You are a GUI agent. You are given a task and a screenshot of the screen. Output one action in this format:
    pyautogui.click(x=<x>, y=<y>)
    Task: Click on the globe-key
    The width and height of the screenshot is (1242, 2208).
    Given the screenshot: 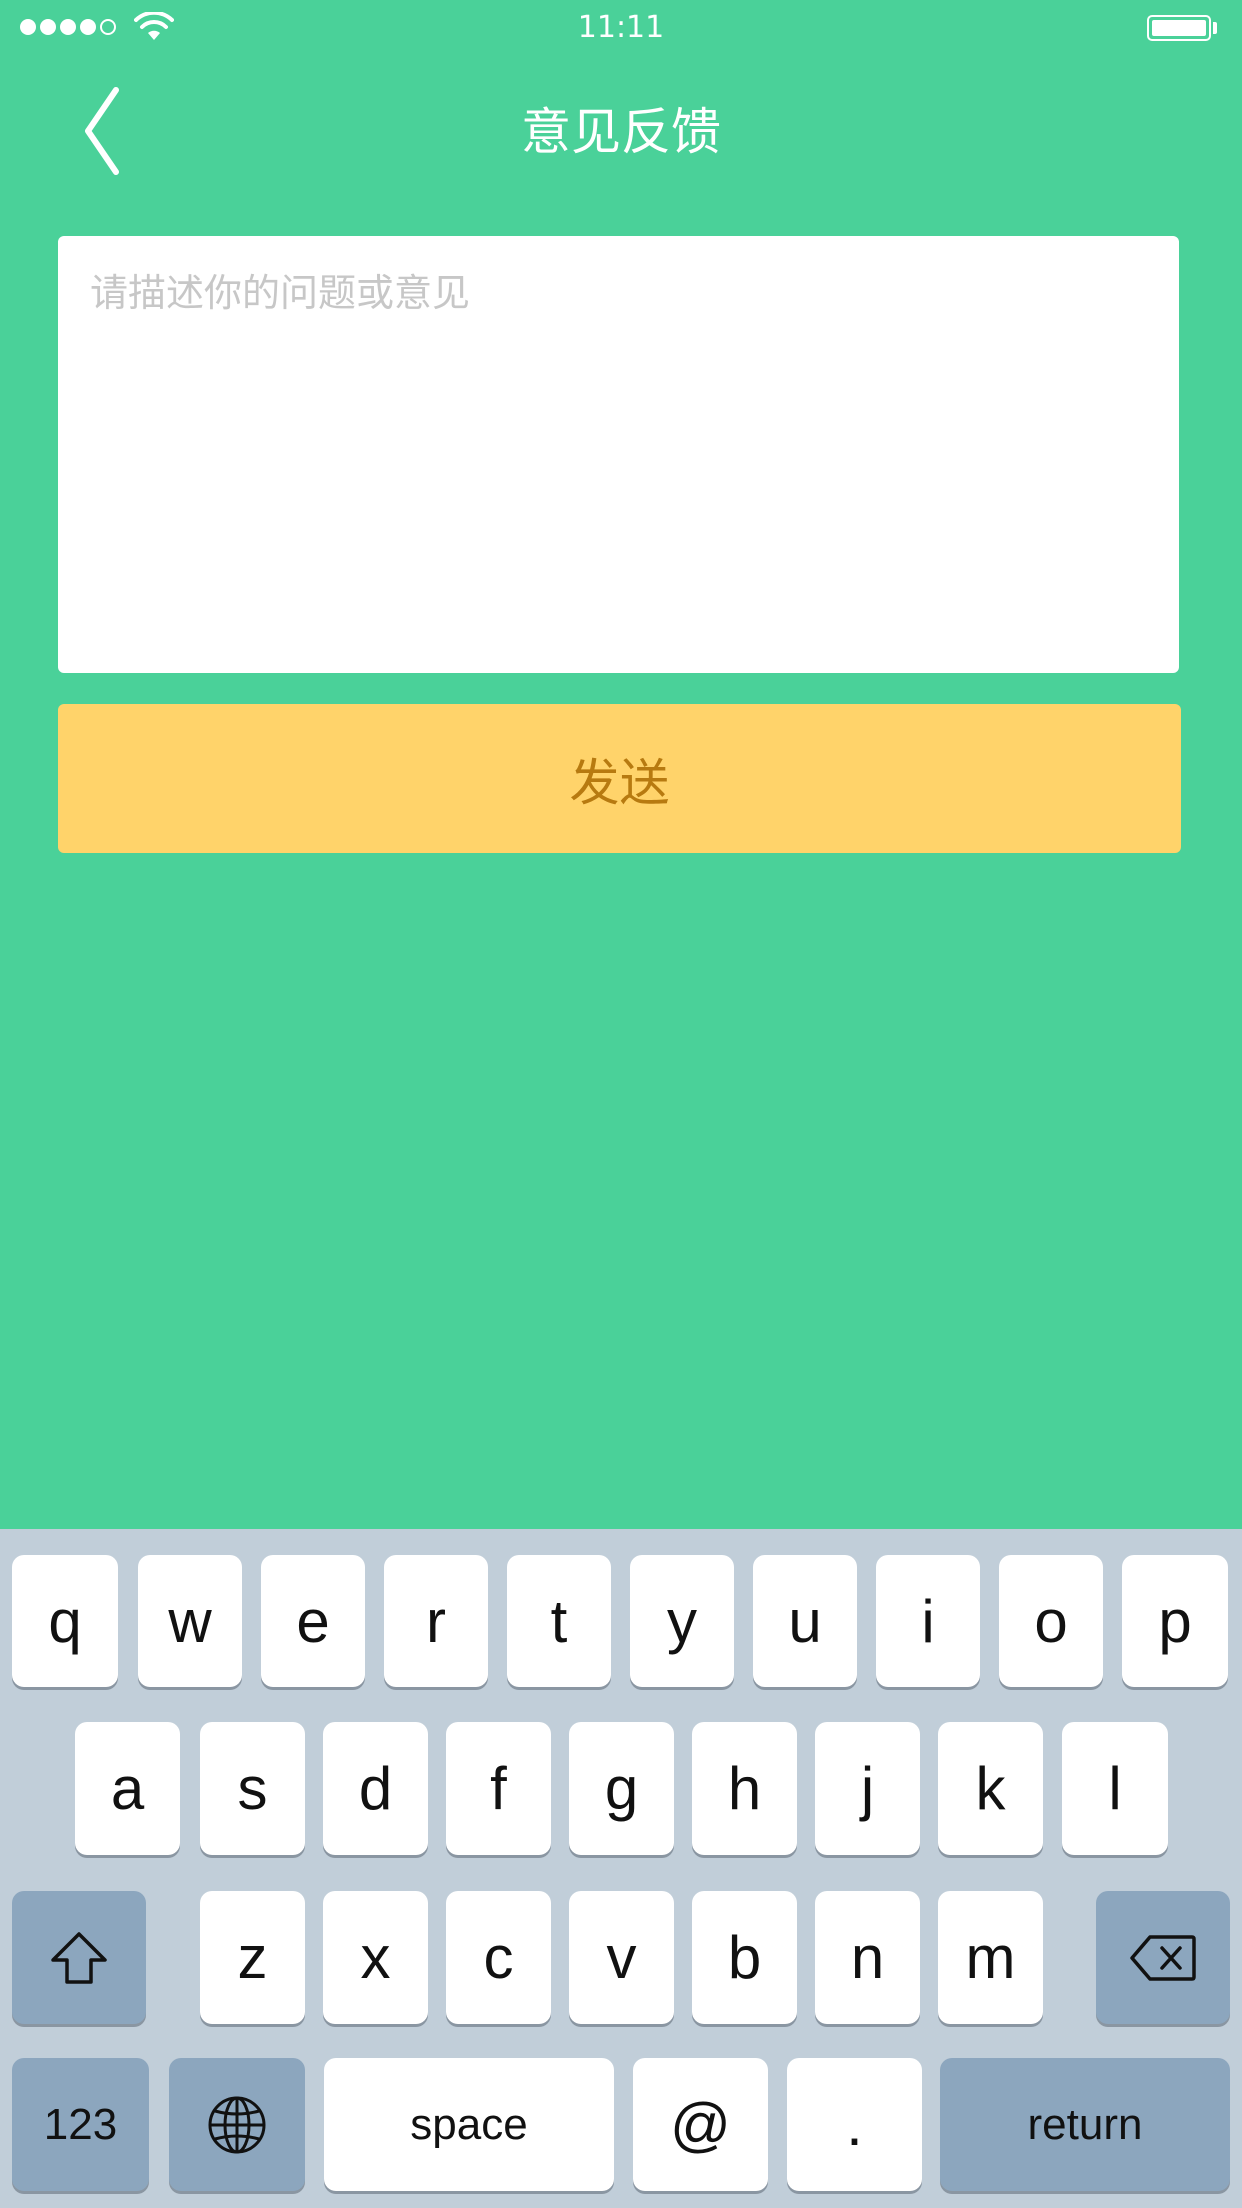 What is the action you would take?
    pyautogui.click(x=237, y=2124)
    